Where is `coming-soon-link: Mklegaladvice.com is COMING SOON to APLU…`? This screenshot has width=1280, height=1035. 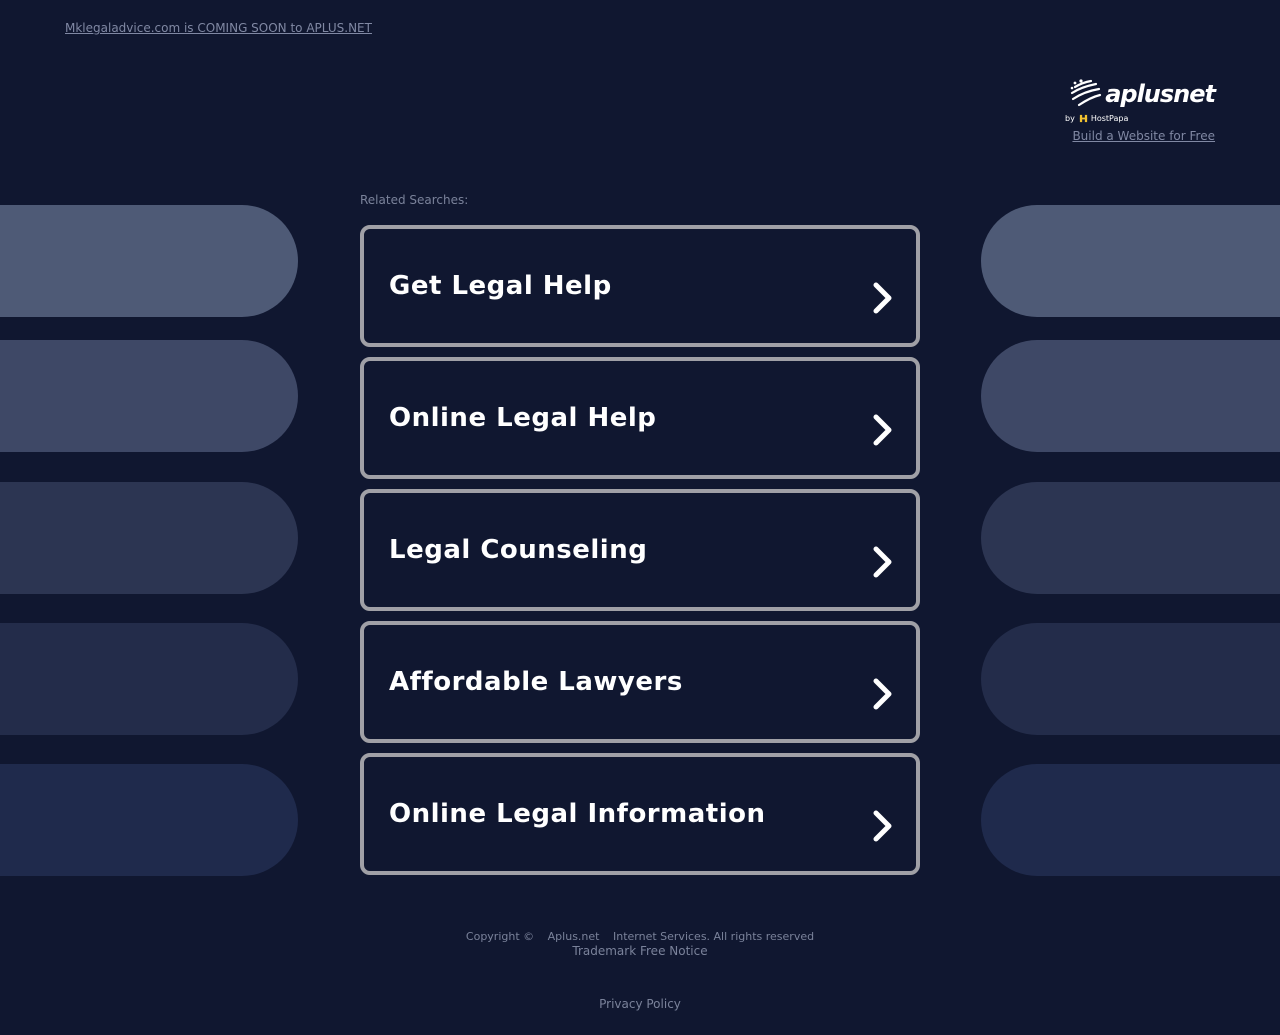
coming-soon-link: Mklegaladvice.com is COMING SOON to APLU… is located at coordinates (218, 28).